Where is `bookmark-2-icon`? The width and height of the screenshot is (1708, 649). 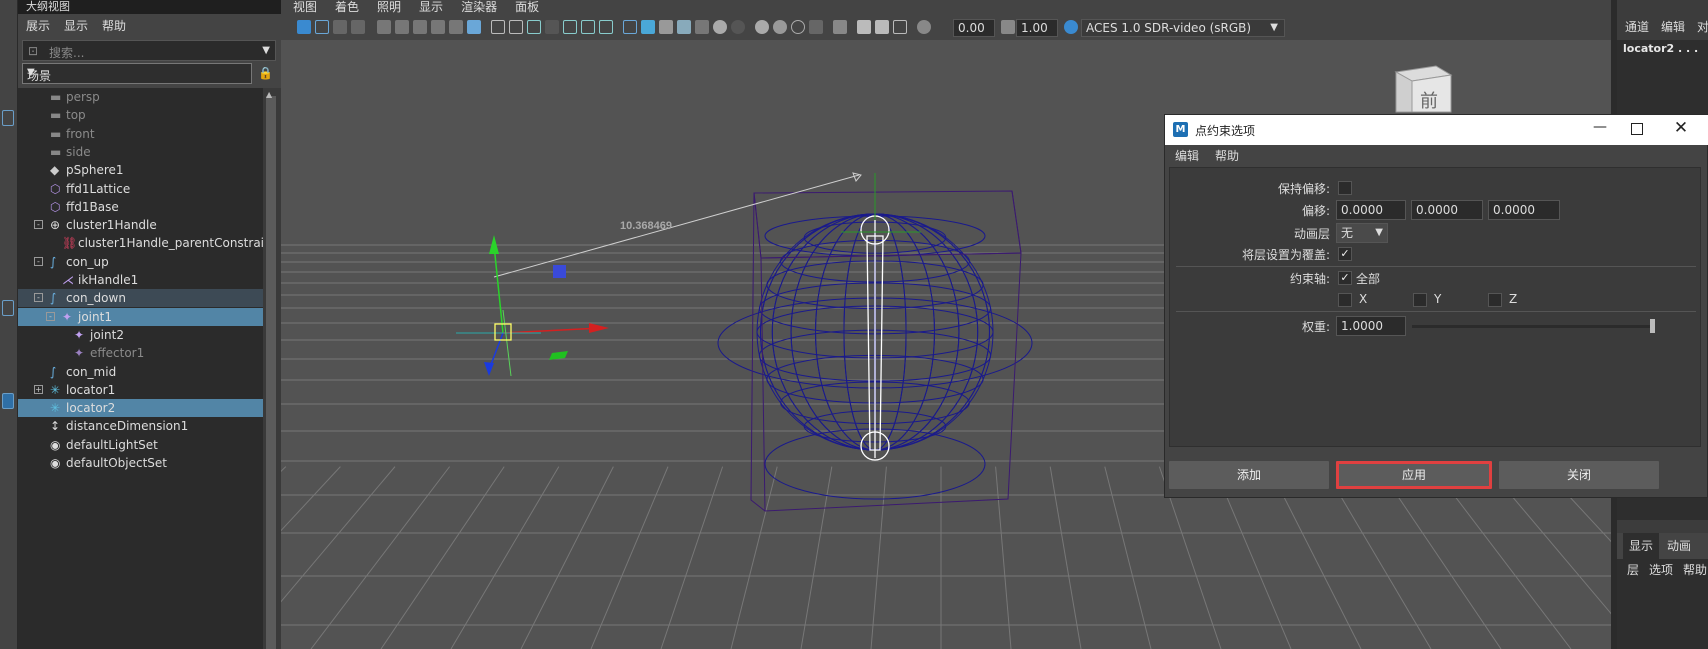
bookmark-2-icon is located at coordinates (438, 27).